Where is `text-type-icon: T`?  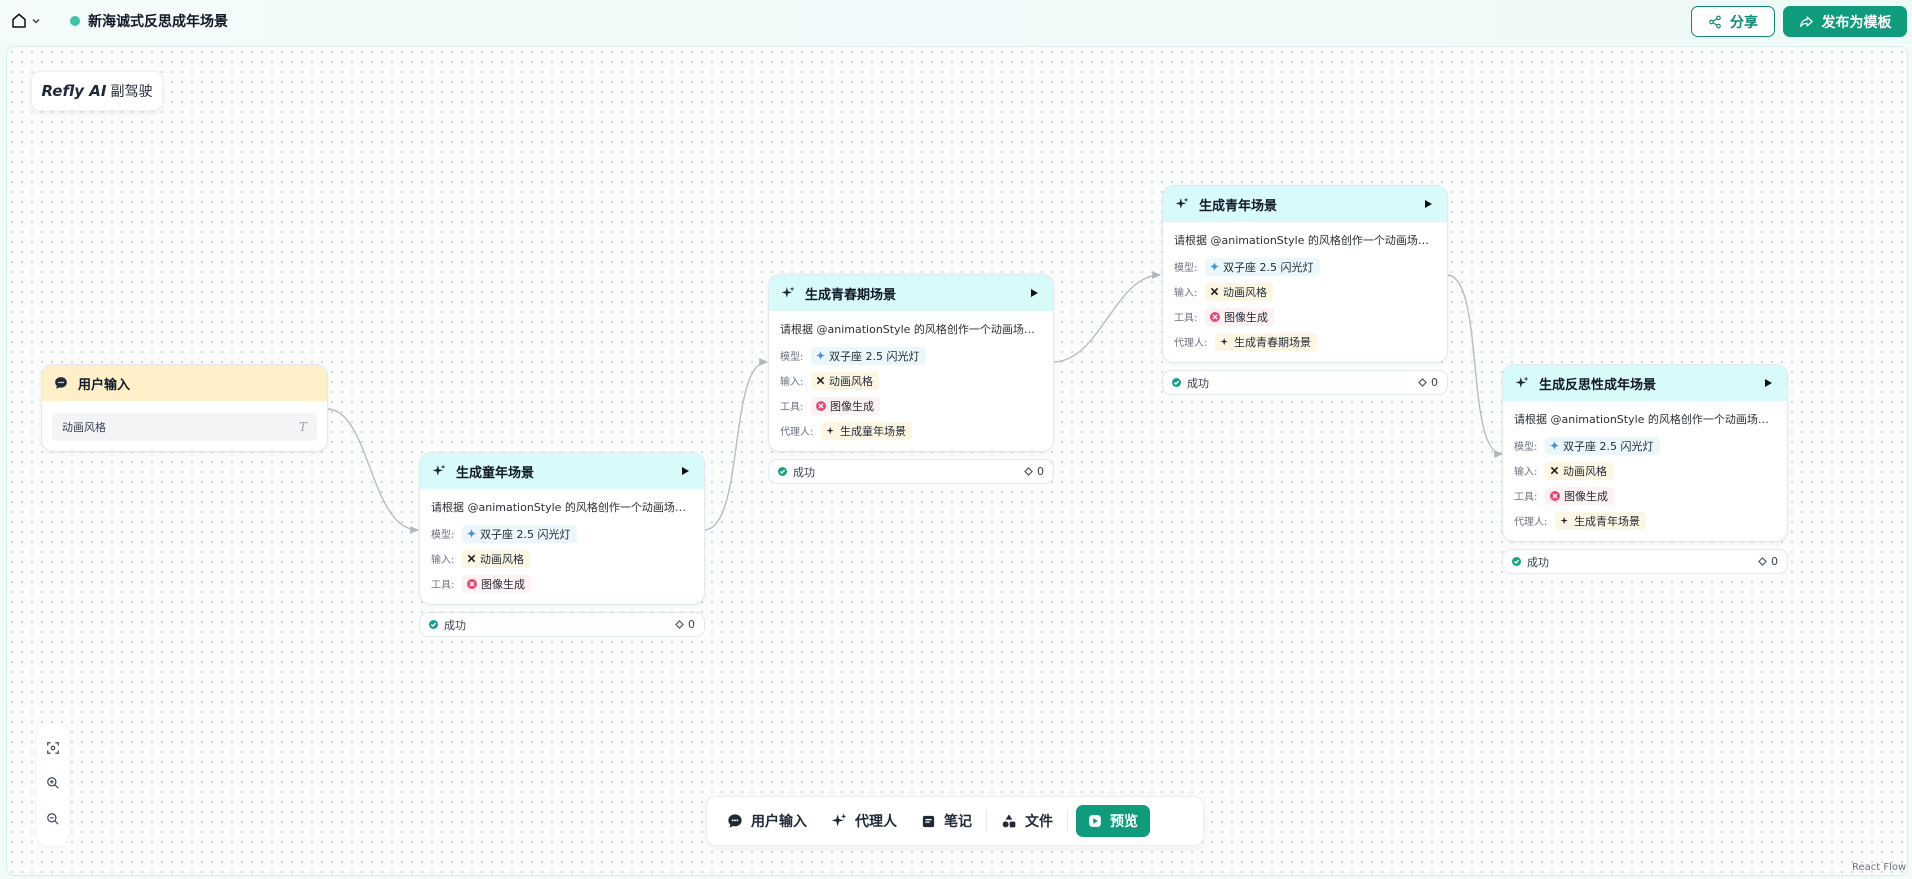
text-type-icon: T is located at coordinates (302, 427).